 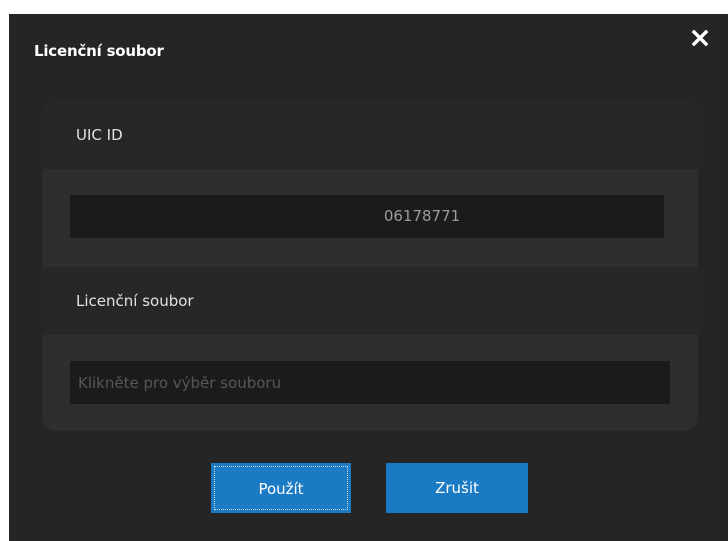 I want to click on cancel-button: Zrušit, so click(x=457, y=488).